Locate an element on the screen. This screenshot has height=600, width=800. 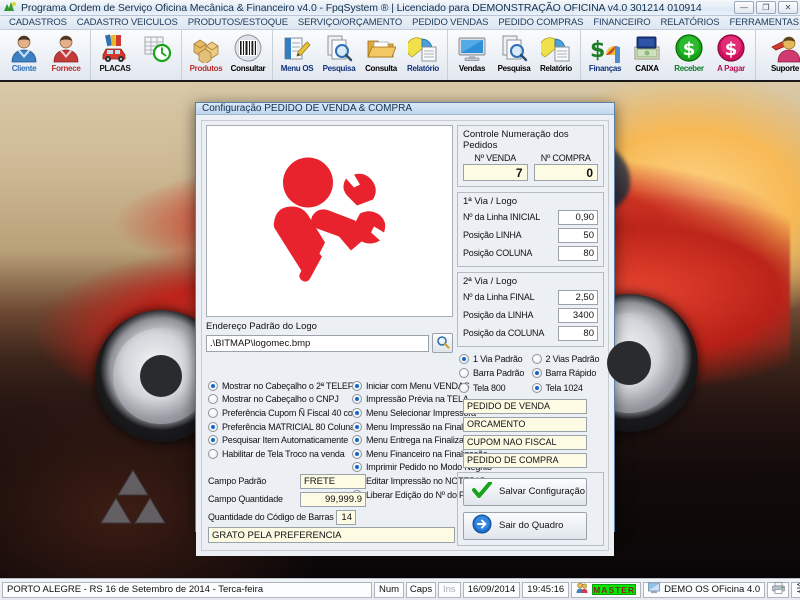
radio-barra-padrao: Barra Padrão is located at coordinates (495, 374).